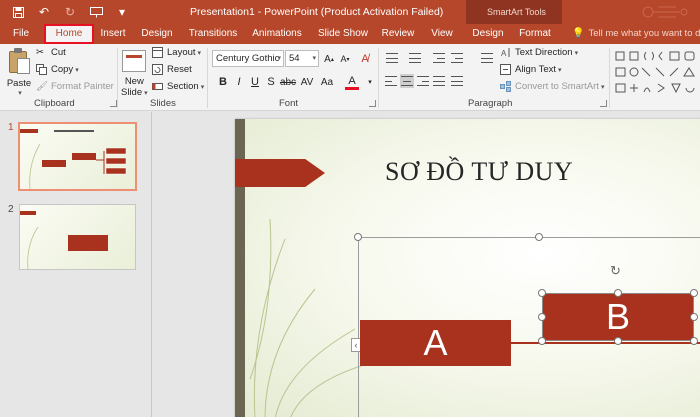  Describe the element at coordinates (113, 103) in the screenshot. I see `clipboard-launcher-icon` at that location.